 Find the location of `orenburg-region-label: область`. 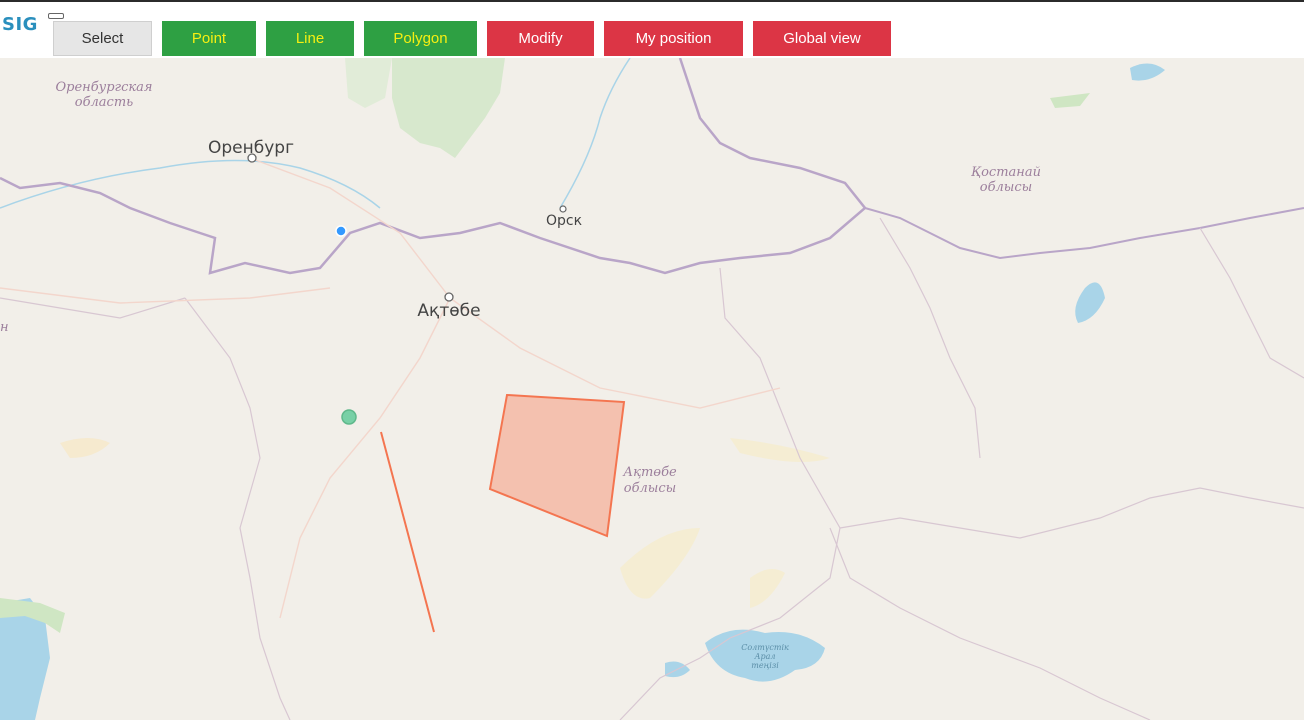

orenburg-region-label: область is located at coordinates (104, 102).